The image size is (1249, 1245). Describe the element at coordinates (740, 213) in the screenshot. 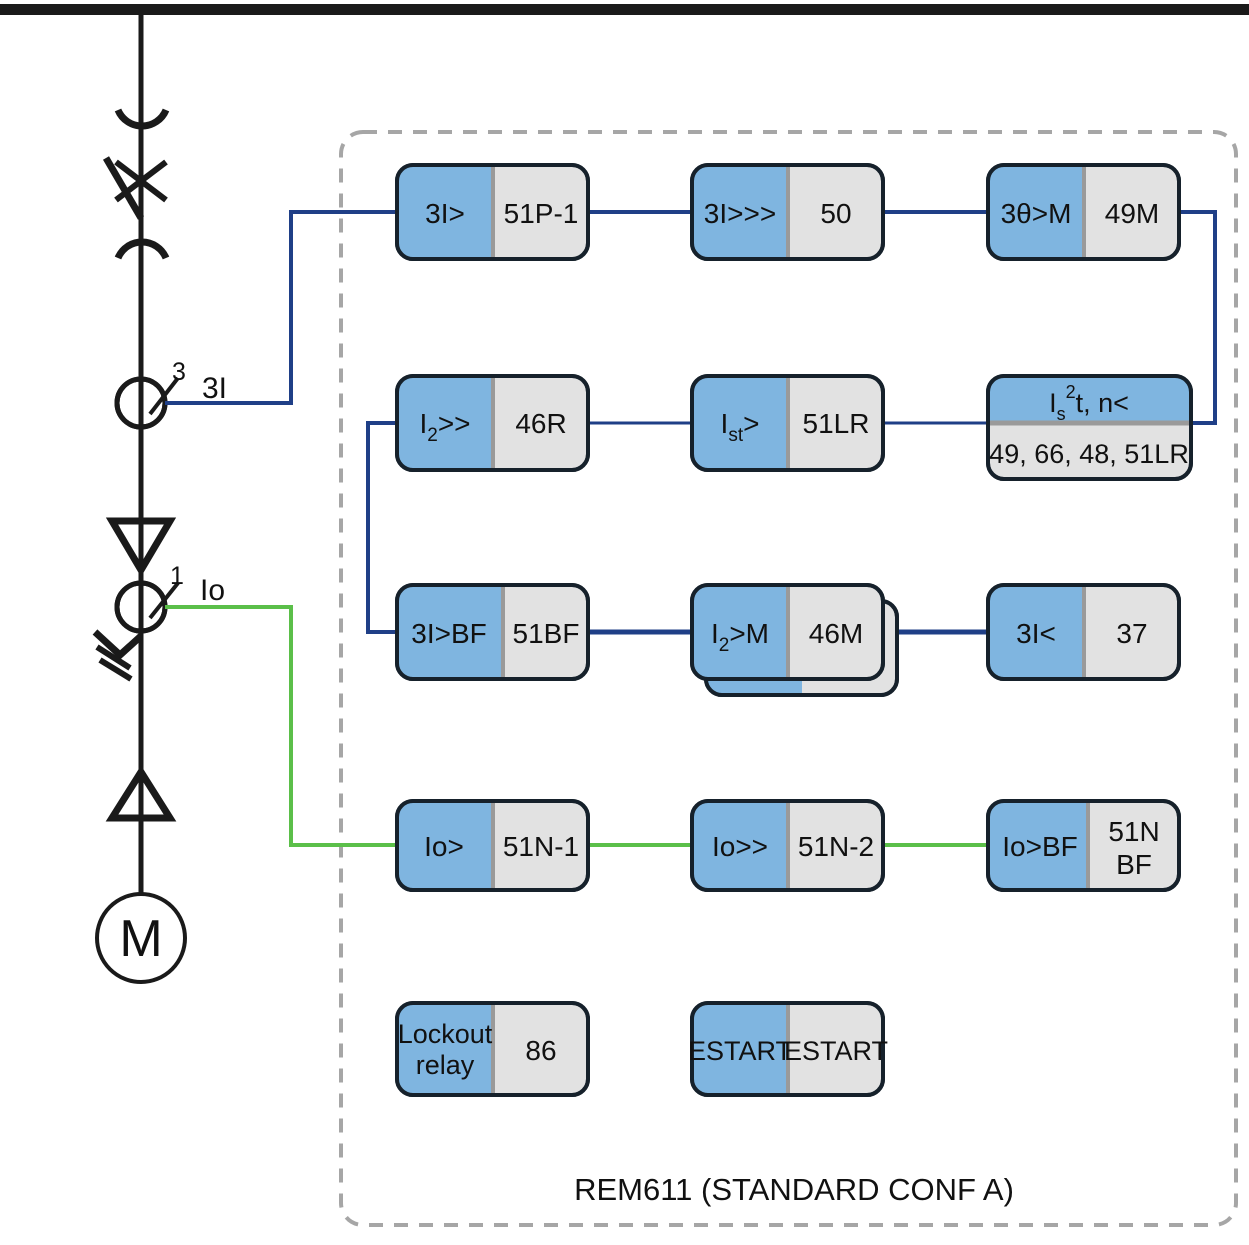

I see `block-left-label: 3I>>>` at that location.